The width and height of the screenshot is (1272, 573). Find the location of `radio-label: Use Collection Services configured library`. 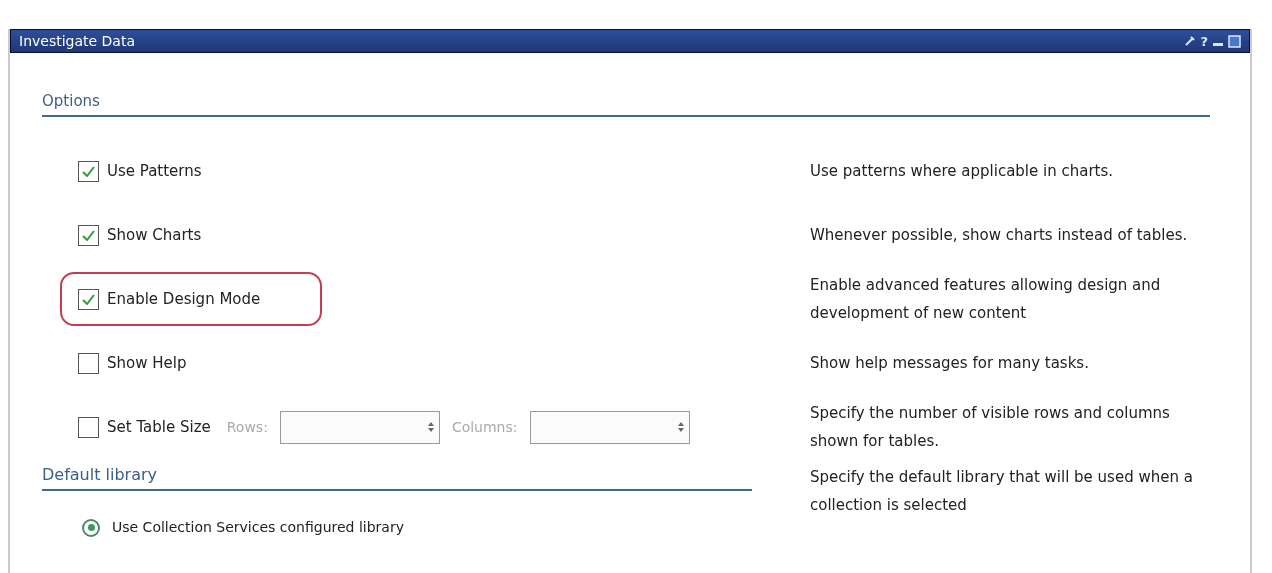

radio-label: Use Collection Services configured library is located at coordinates (258, 527).